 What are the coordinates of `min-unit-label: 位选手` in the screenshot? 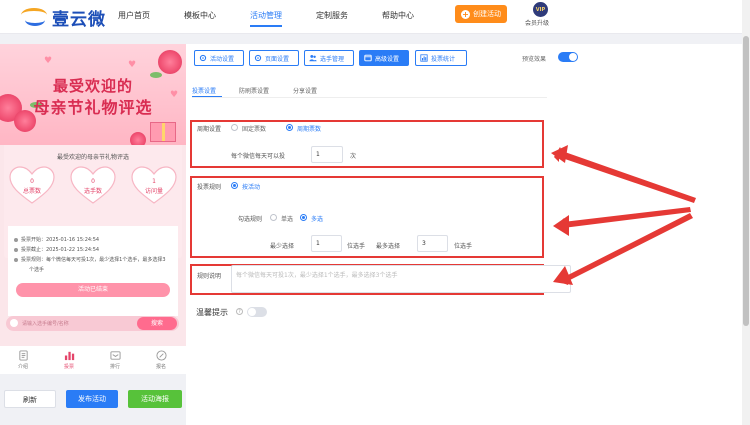 It's located at (356, 246).